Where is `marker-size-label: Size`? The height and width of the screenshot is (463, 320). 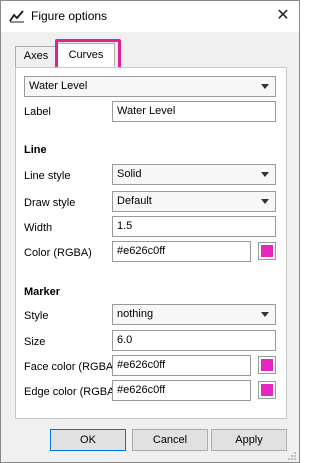
marker-size-label: Size is located at coordinates (35, 342).